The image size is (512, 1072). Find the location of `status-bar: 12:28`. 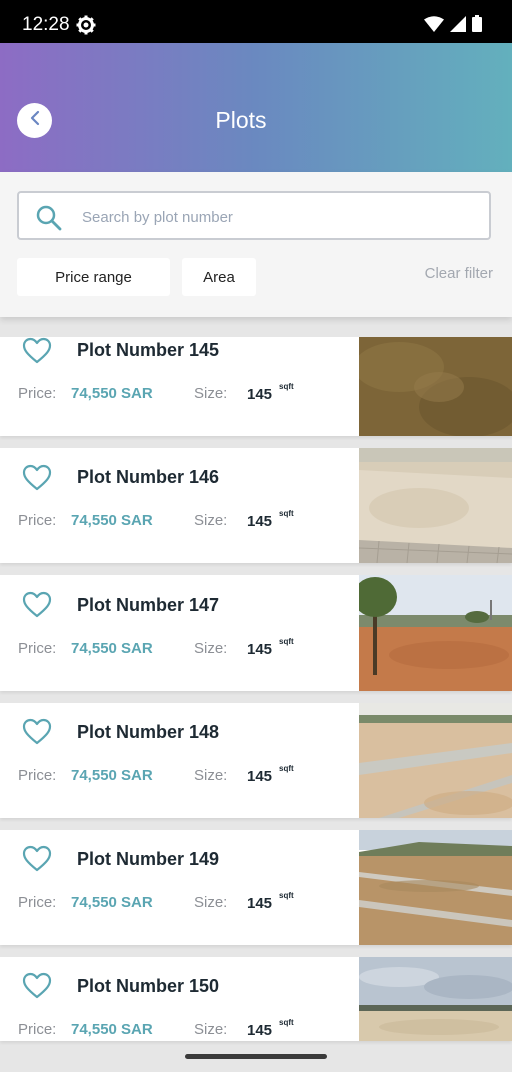

status-bar: 12:28 is located at coordinates (256, 21).